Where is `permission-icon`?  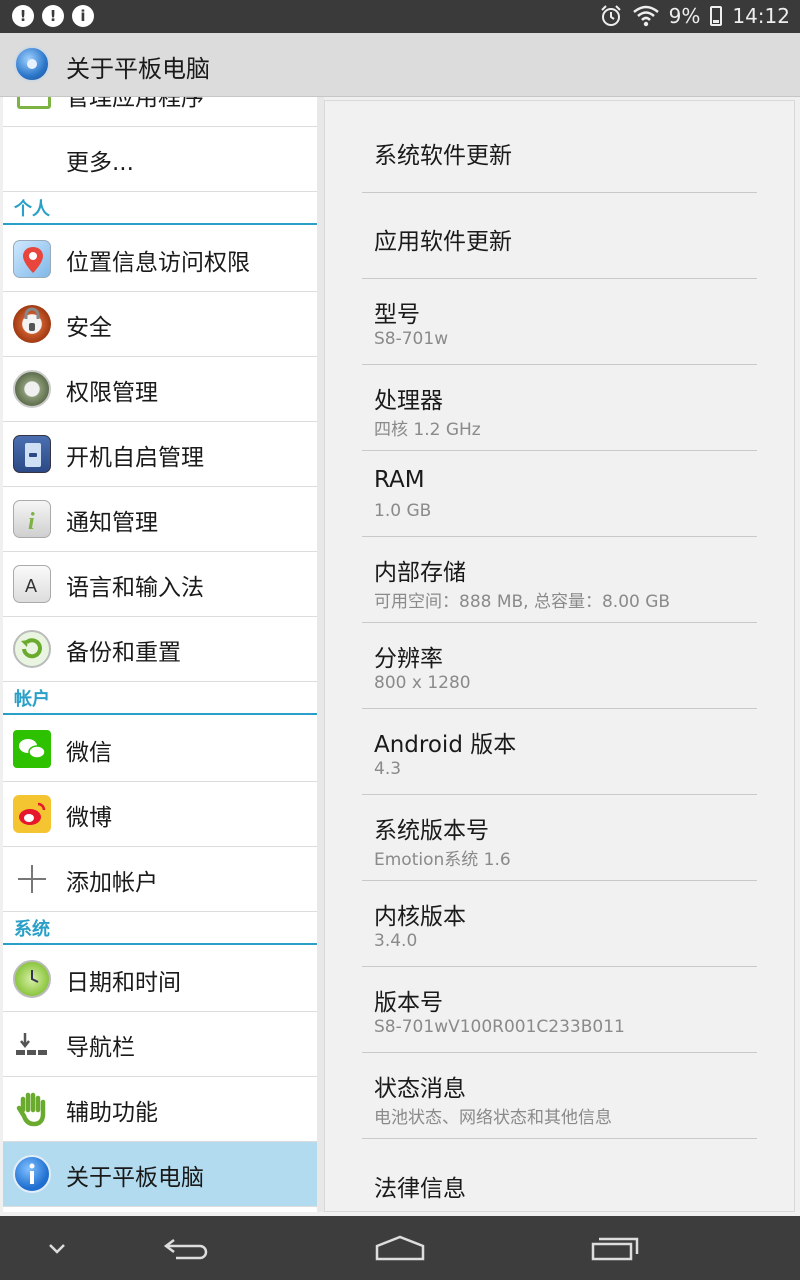
permission-icon is located at coordinates (32, 389).